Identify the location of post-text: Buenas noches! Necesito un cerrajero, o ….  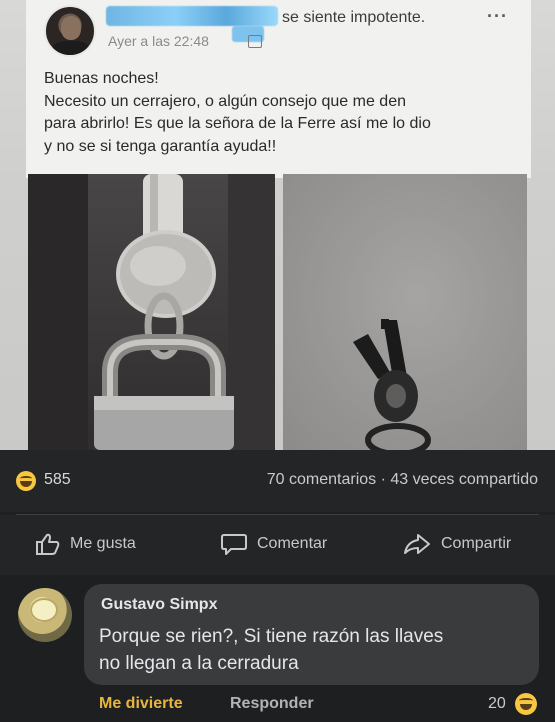
(279, 113).